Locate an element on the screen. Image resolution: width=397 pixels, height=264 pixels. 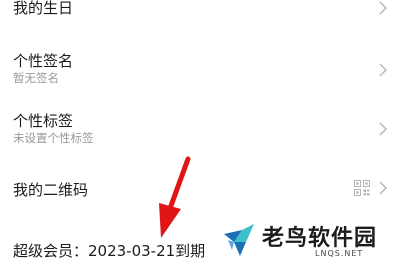
watermark-name: 老鸟软件园 is located at coordinates (320, 238).